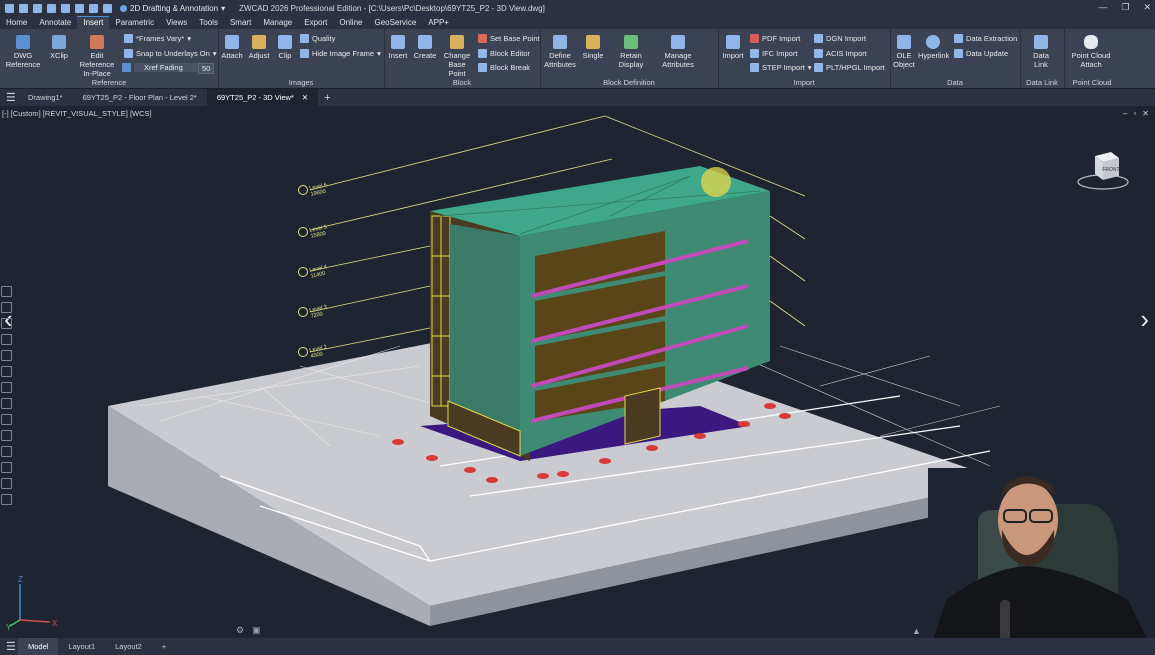 This screenshot has height=655, width=1155. What do you see at coordinates (285, 42) in the screenshot?
I see `clip-icon` at bounding box center [285, 42].